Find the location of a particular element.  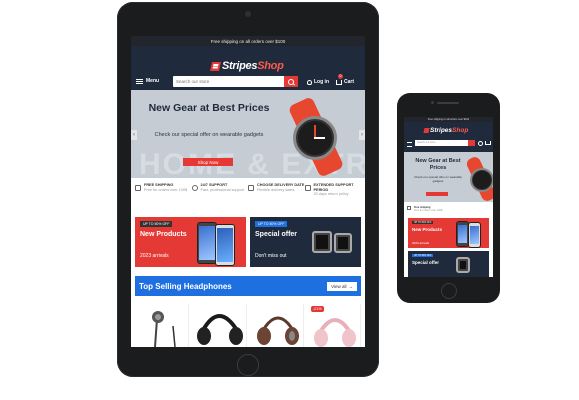

section-title: Top Selling Headphones is located at coordinates (185, 286).